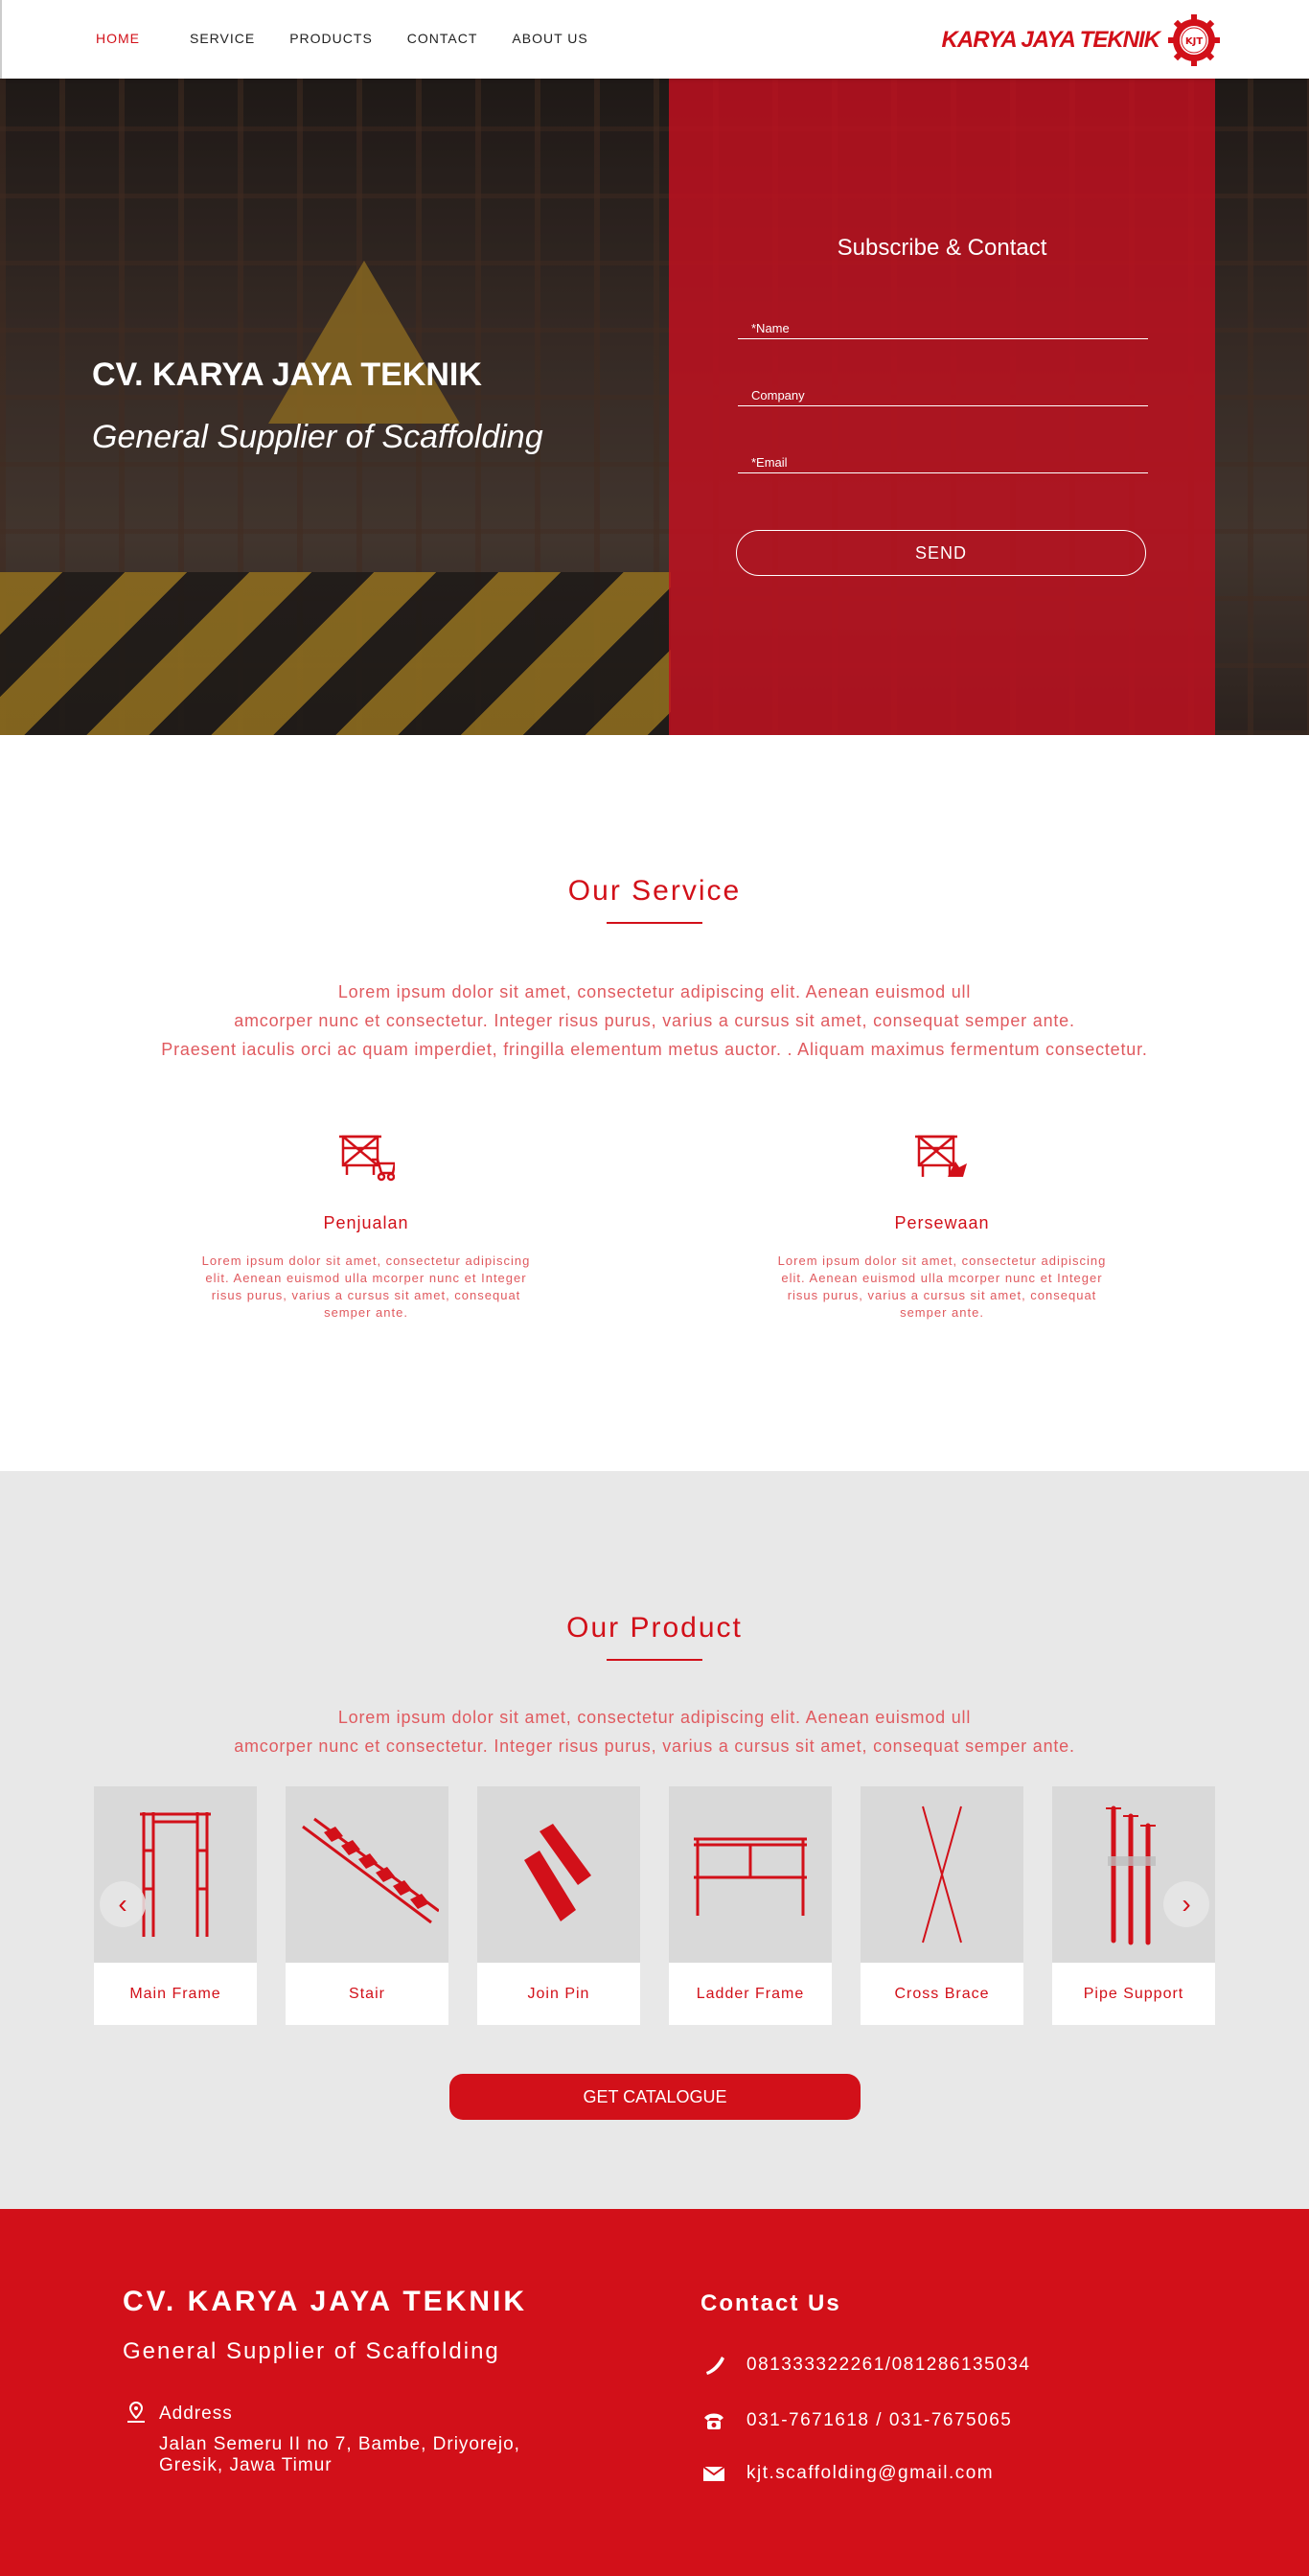  Describe the element at coordinates (223, 38) in the screenshot. I see `nav-service: SERVICE` at that location.